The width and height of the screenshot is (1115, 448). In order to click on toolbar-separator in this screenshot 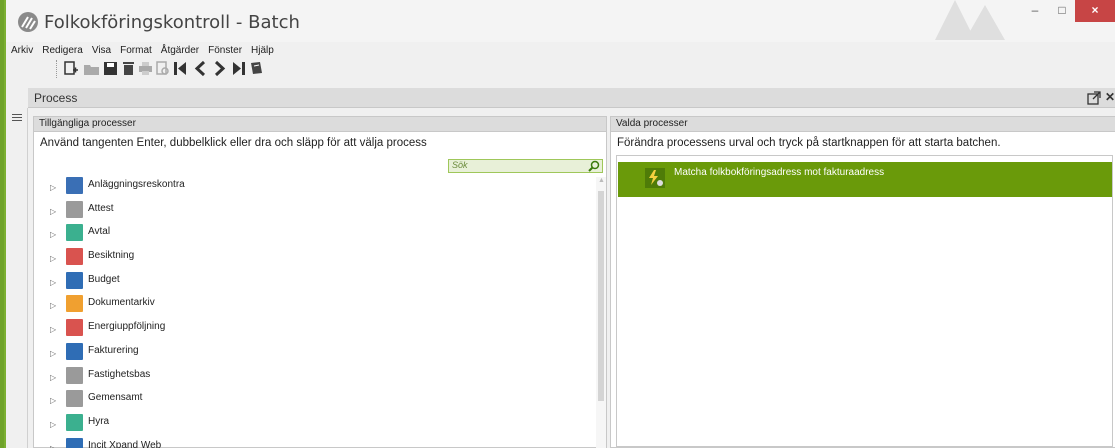, I will do `click(56, 69)`.